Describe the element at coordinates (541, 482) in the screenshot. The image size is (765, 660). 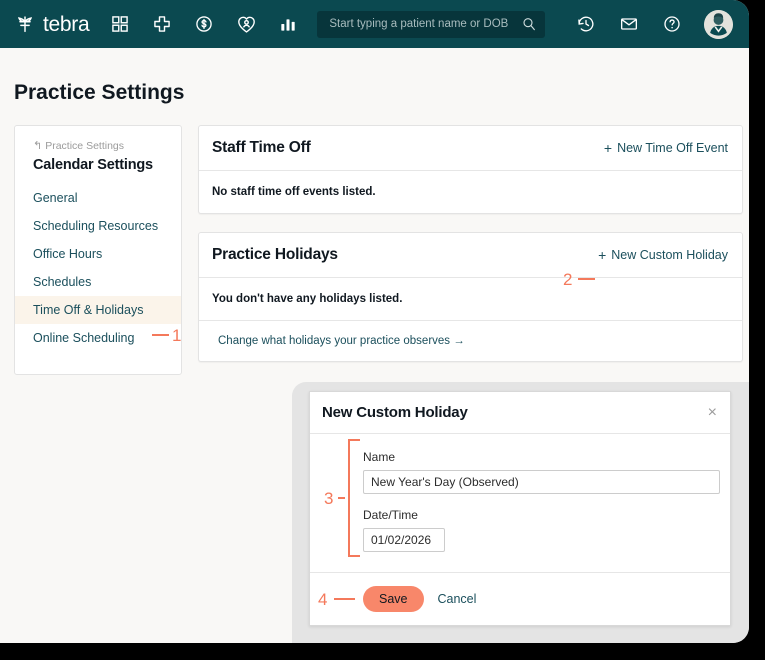
I see `name-field: New Year's Day (Observed)` at that location.